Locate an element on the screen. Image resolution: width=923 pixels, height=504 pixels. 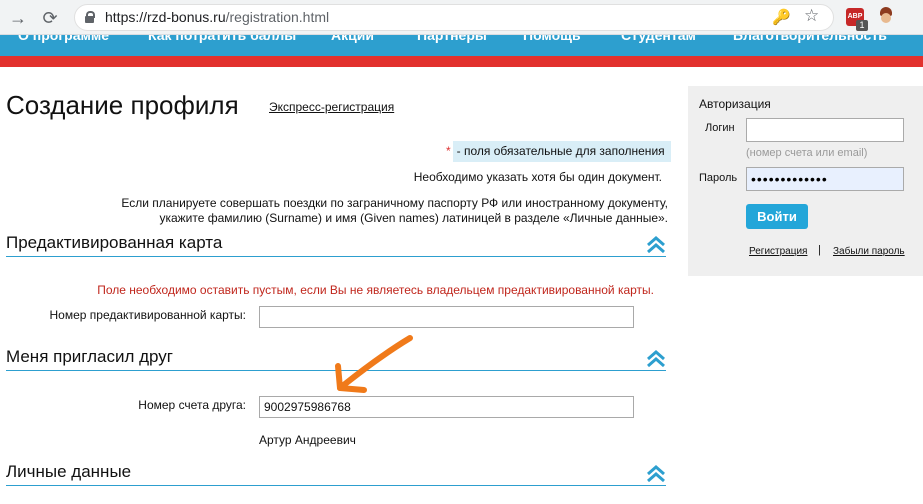
annotation-arrow-icon is located at coordinates (374, 364).